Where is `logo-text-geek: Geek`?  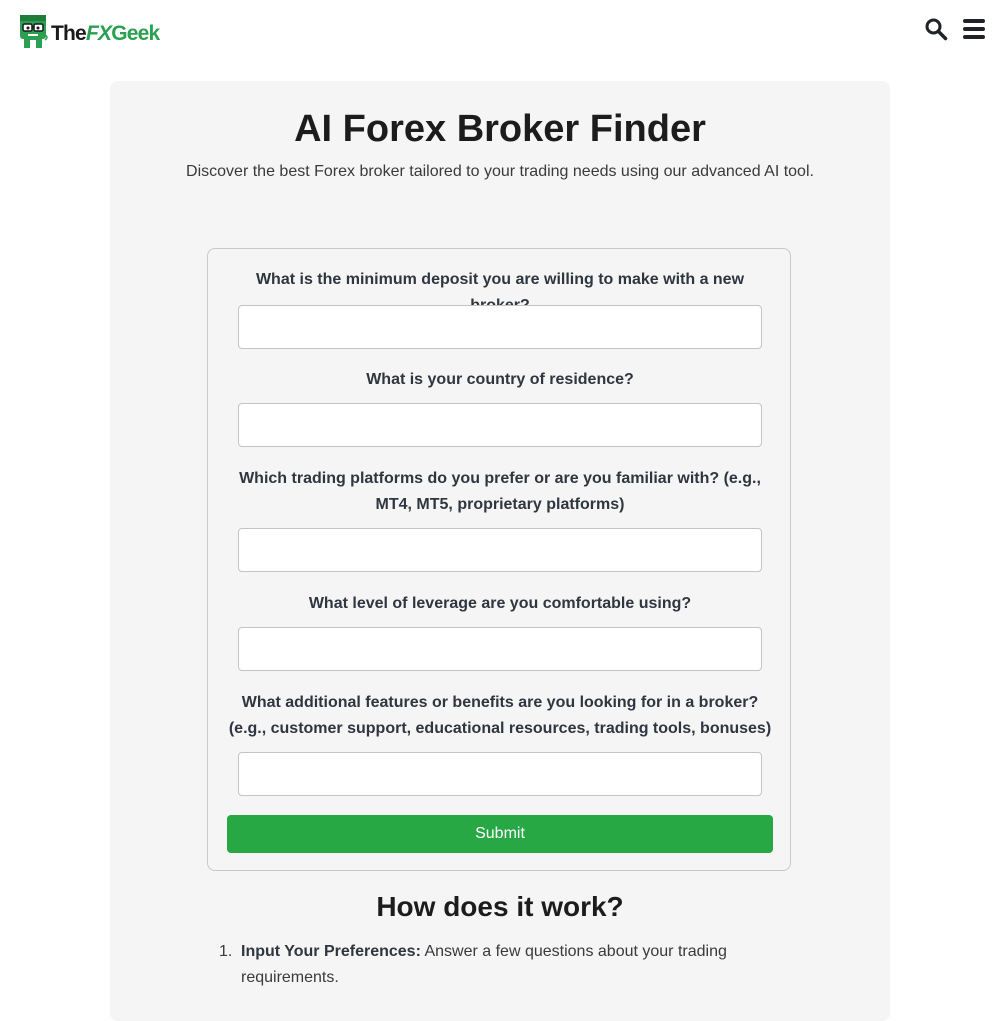
logo-text-geek: Geek is located at coordinates (135, 33).